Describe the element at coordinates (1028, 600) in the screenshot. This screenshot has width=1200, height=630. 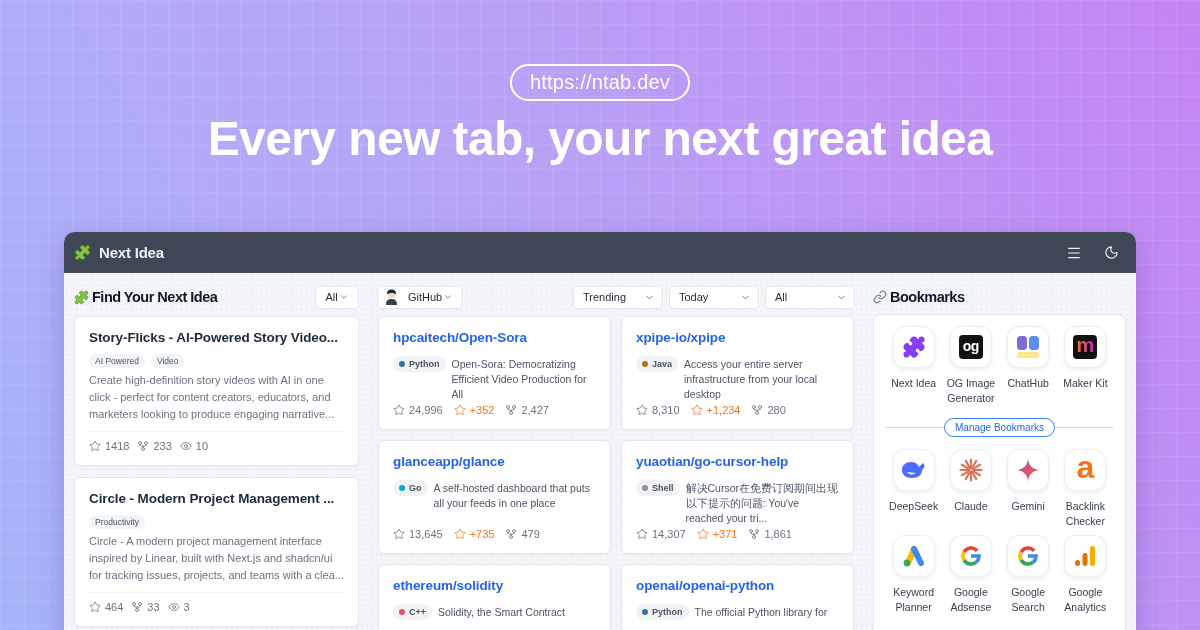
I see `bookmark-label: Google Search` at that location.